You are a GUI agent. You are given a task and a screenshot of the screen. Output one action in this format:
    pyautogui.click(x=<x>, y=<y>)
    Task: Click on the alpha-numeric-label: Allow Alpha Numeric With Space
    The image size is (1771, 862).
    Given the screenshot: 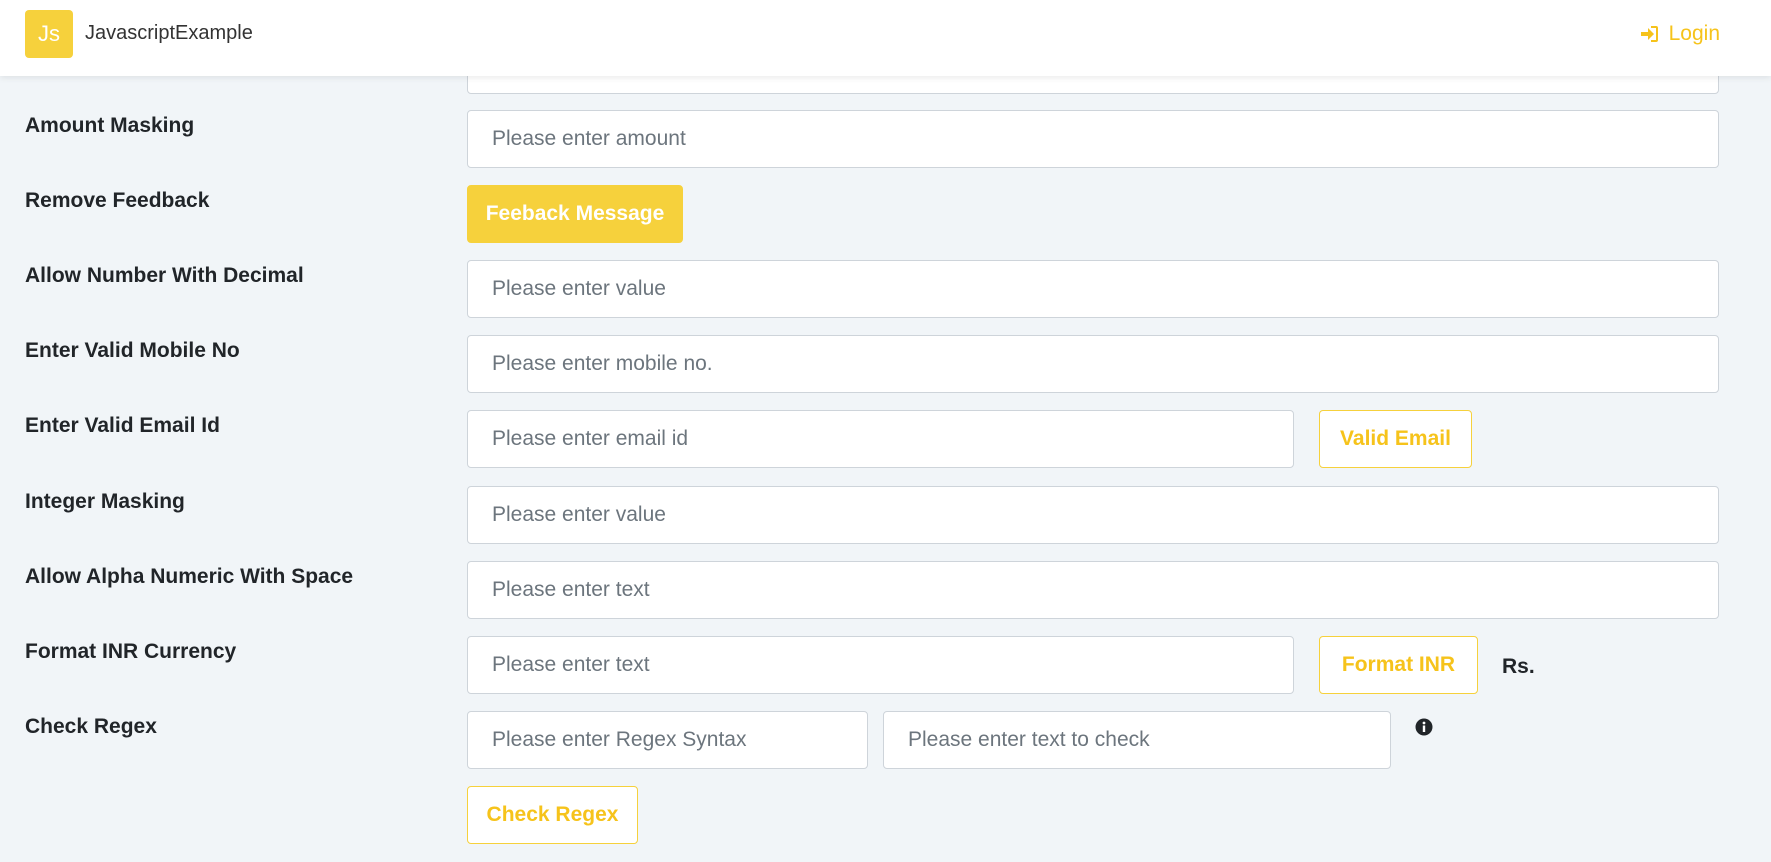 What is the action you would take?
    pyautogui.click(x=189, y=576)
    